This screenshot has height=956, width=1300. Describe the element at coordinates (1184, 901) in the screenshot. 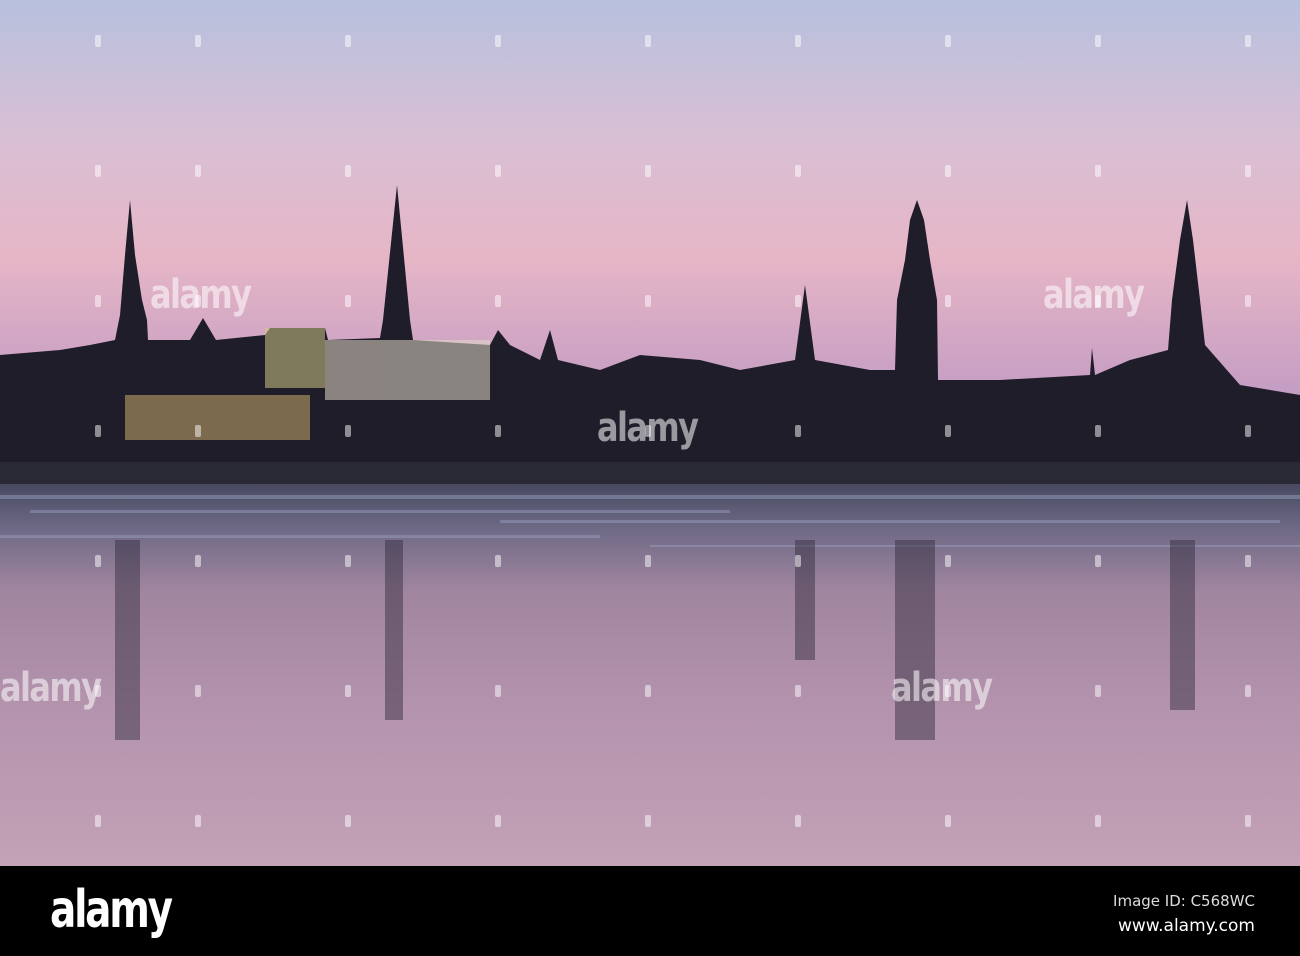

I see `image-id: Image ID: C568WC` at that location.